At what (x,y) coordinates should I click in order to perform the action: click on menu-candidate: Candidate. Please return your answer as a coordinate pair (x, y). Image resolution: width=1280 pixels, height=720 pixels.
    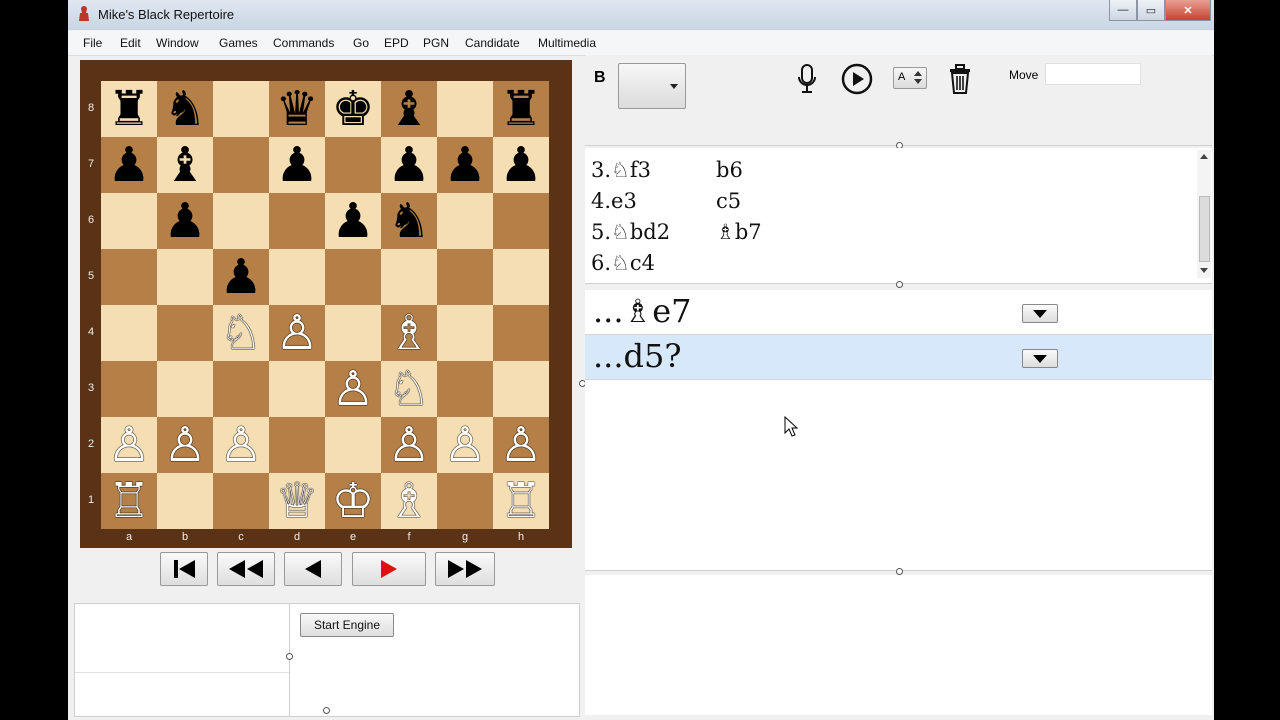
    Looking at the image, I should click on (492, 43).